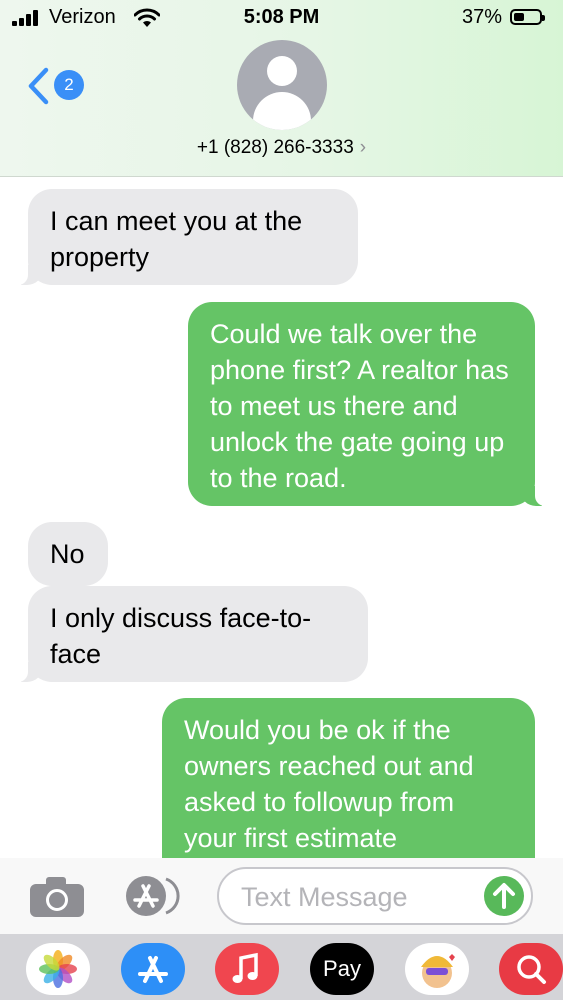 This screenshot has width=563, height=1000. I want to click on message-text: No, so click(67, 554).